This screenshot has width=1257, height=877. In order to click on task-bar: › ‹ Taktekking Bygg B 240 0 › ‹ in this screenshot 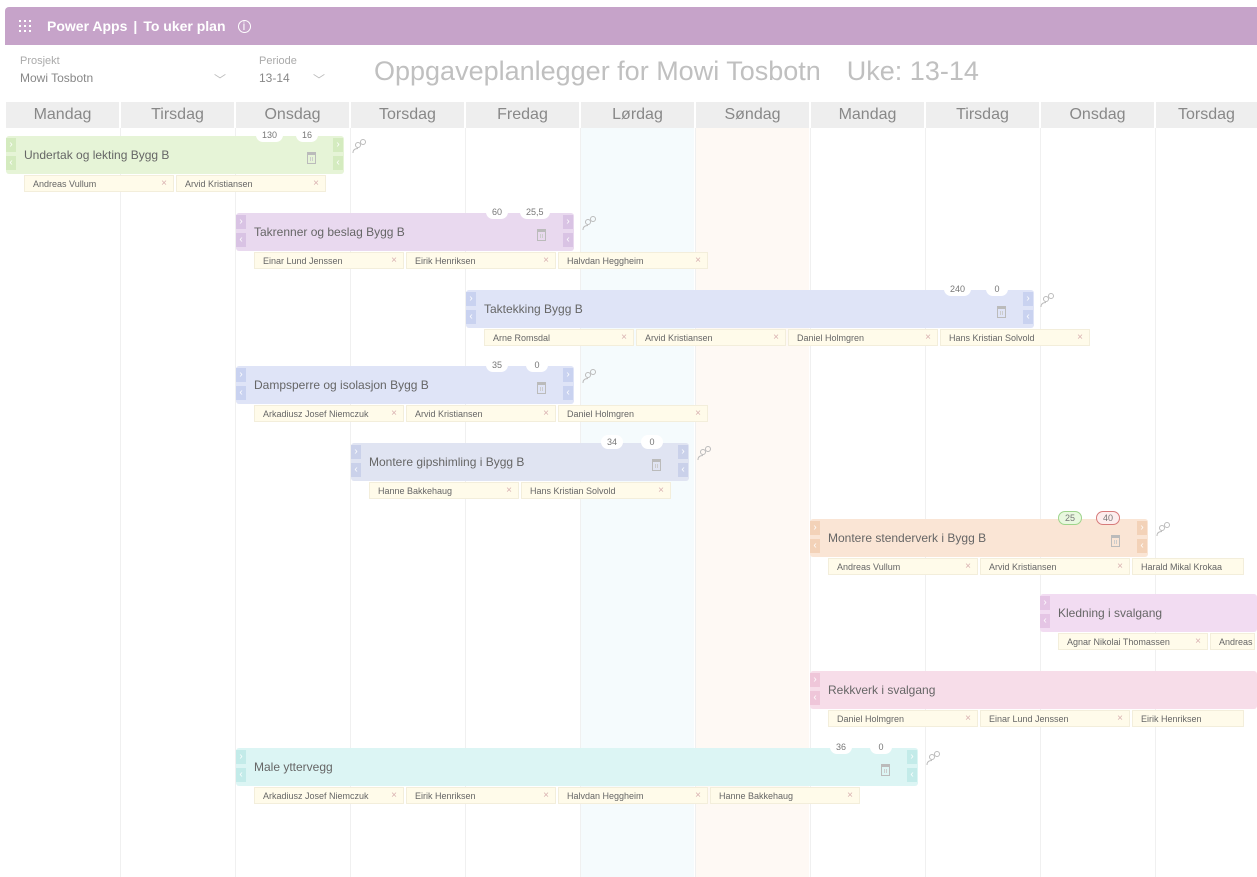, I will do `click(750, 305)`.